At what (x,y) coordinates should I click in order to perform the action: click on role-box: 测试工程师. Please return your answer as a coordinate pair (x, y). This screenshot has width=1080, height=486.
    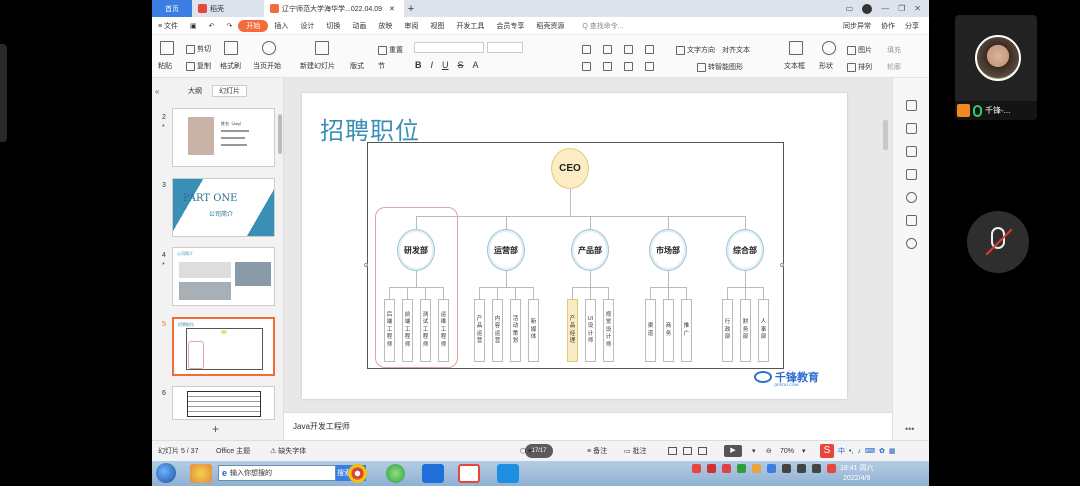
    Looking at the image, I should click on (425, 330).